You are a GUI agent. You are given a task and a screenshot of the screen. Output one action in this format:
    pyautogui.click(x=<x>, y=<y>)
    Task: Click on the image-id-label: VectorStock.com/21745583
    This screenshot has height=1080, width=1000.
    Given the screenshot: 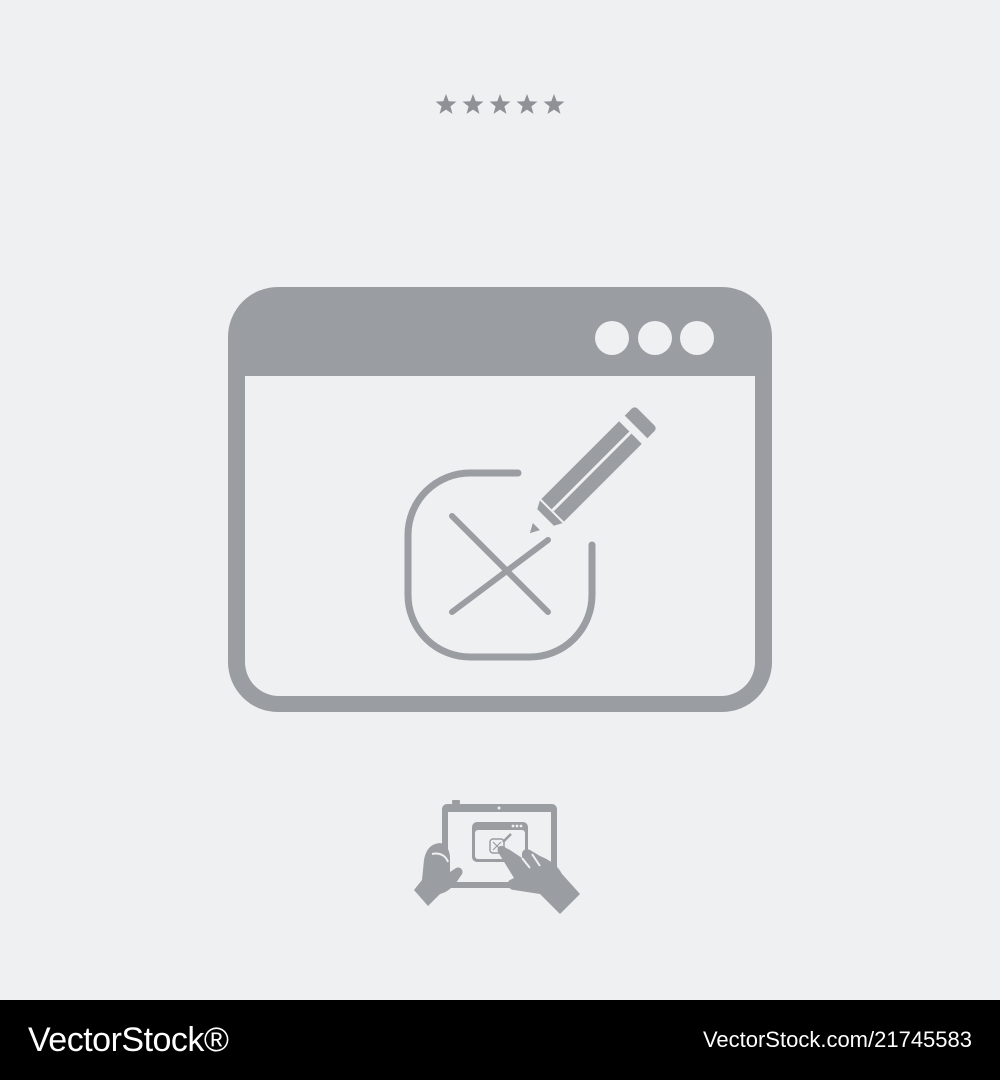 What is the action you would take?
    pyautogui.click(x=837, y=1039)
    